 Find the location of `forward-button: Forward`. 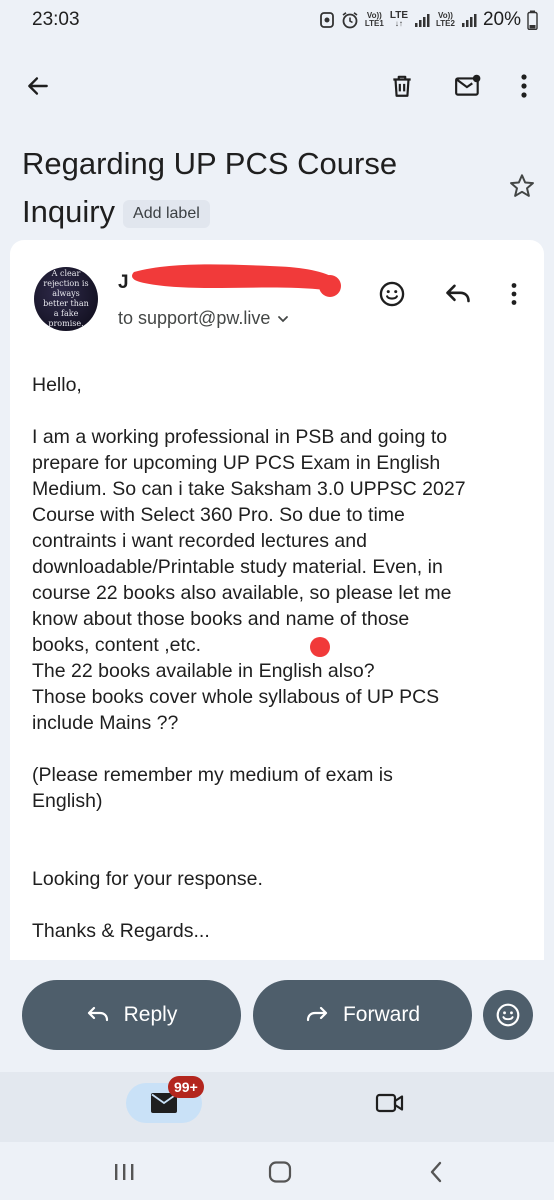

forward-button: Forward is located at coordinates (362, 1015).